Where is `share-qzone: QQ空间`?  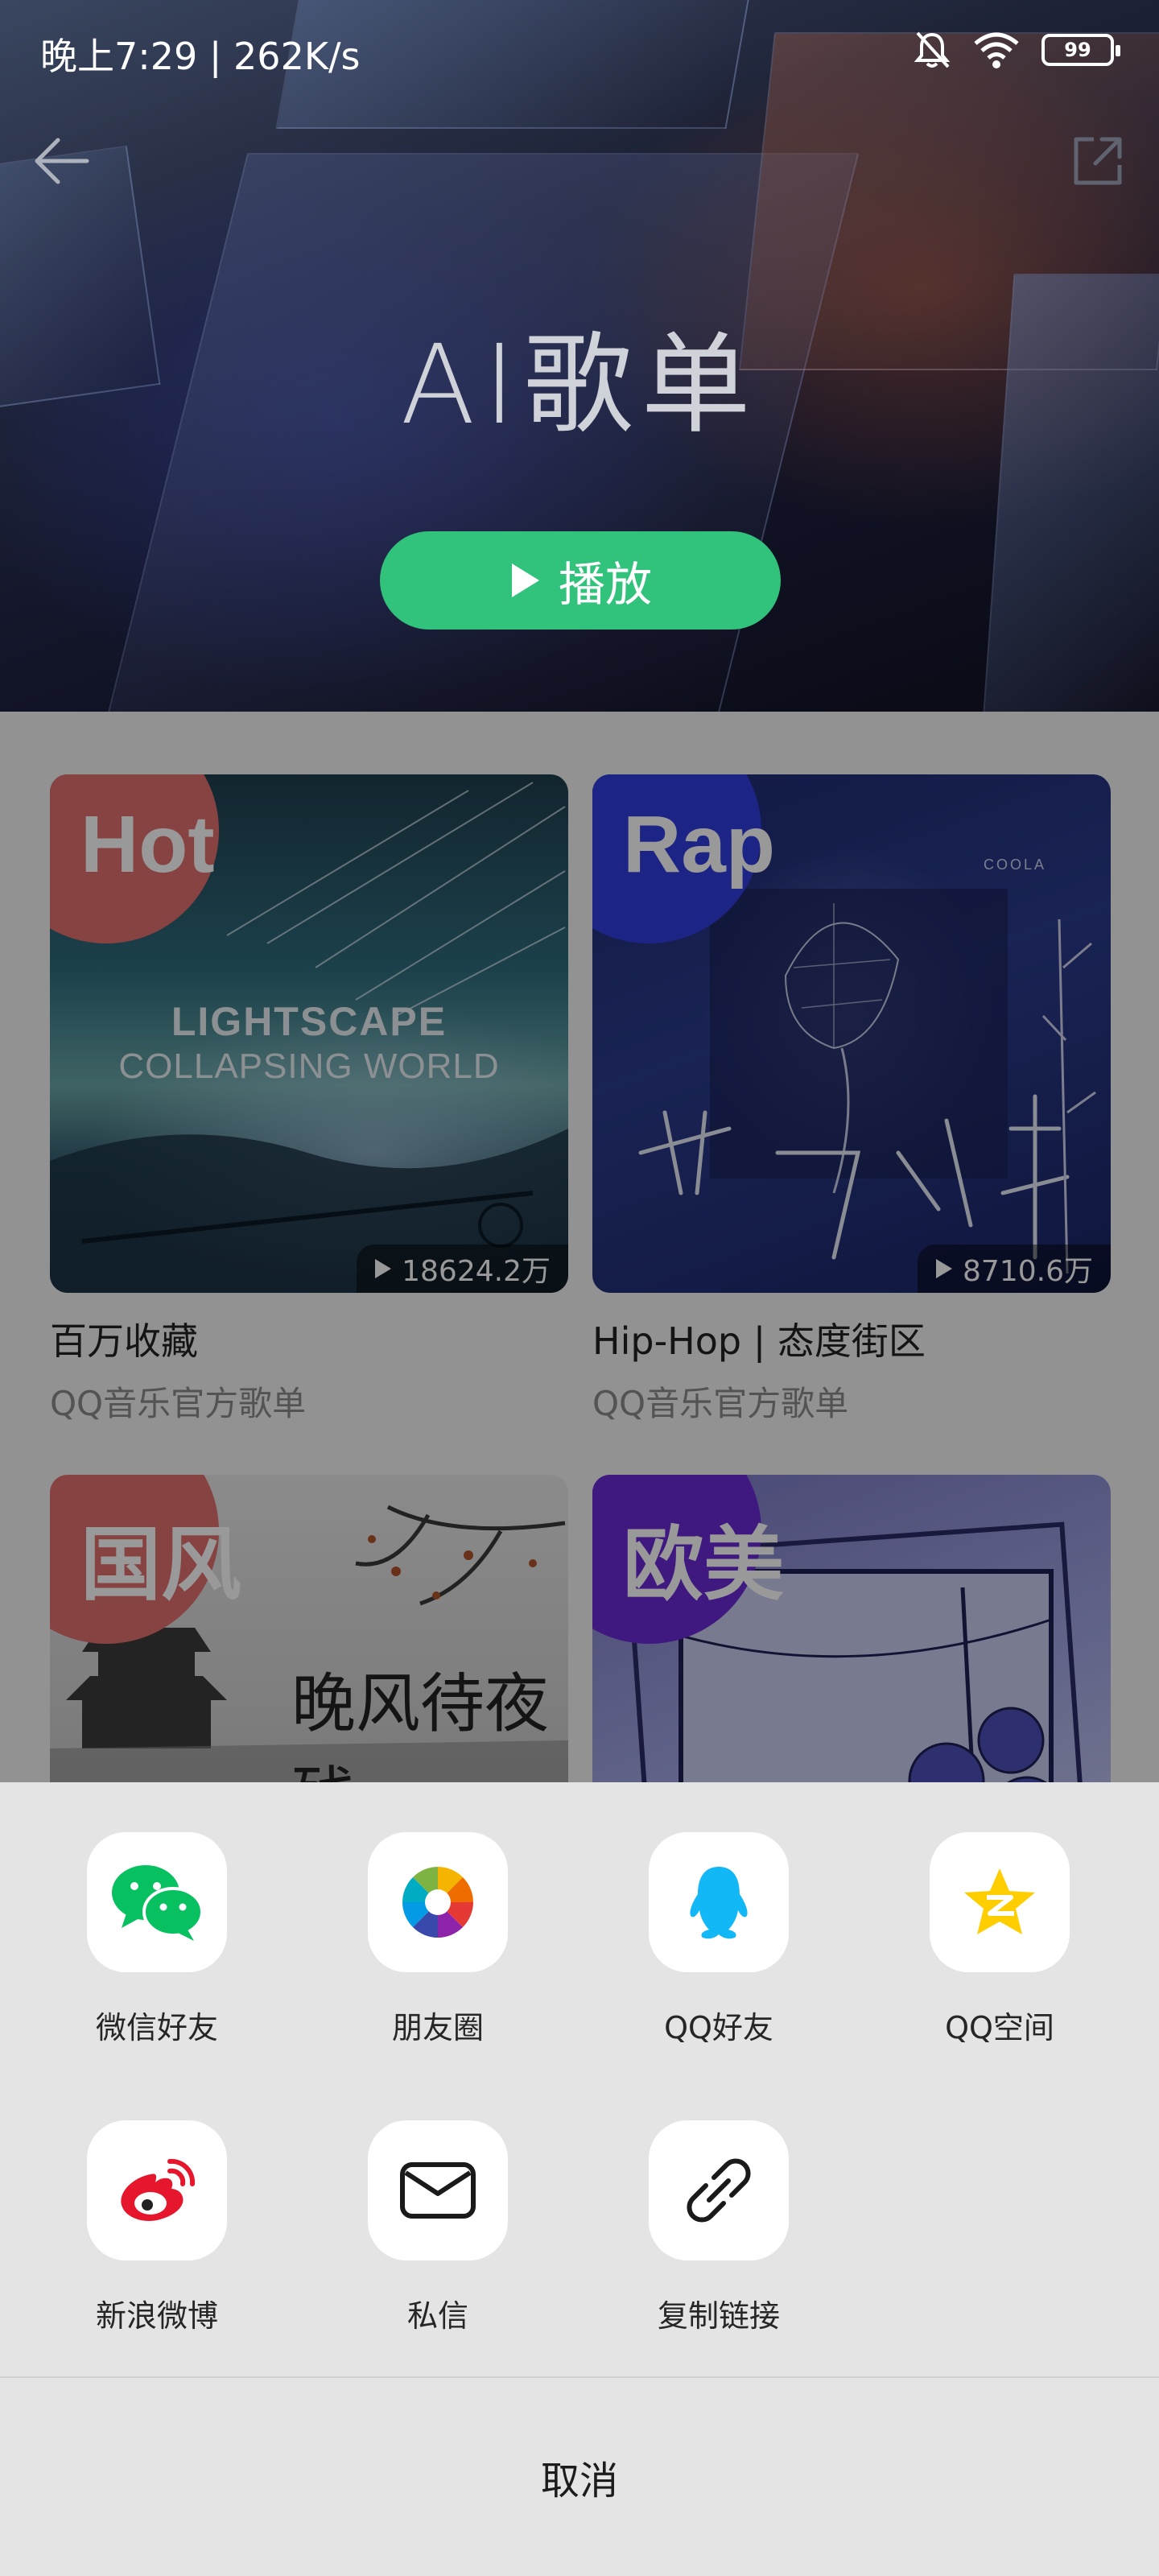 share-qzone: QQ空间 is located at coordinates (1000, 1953).